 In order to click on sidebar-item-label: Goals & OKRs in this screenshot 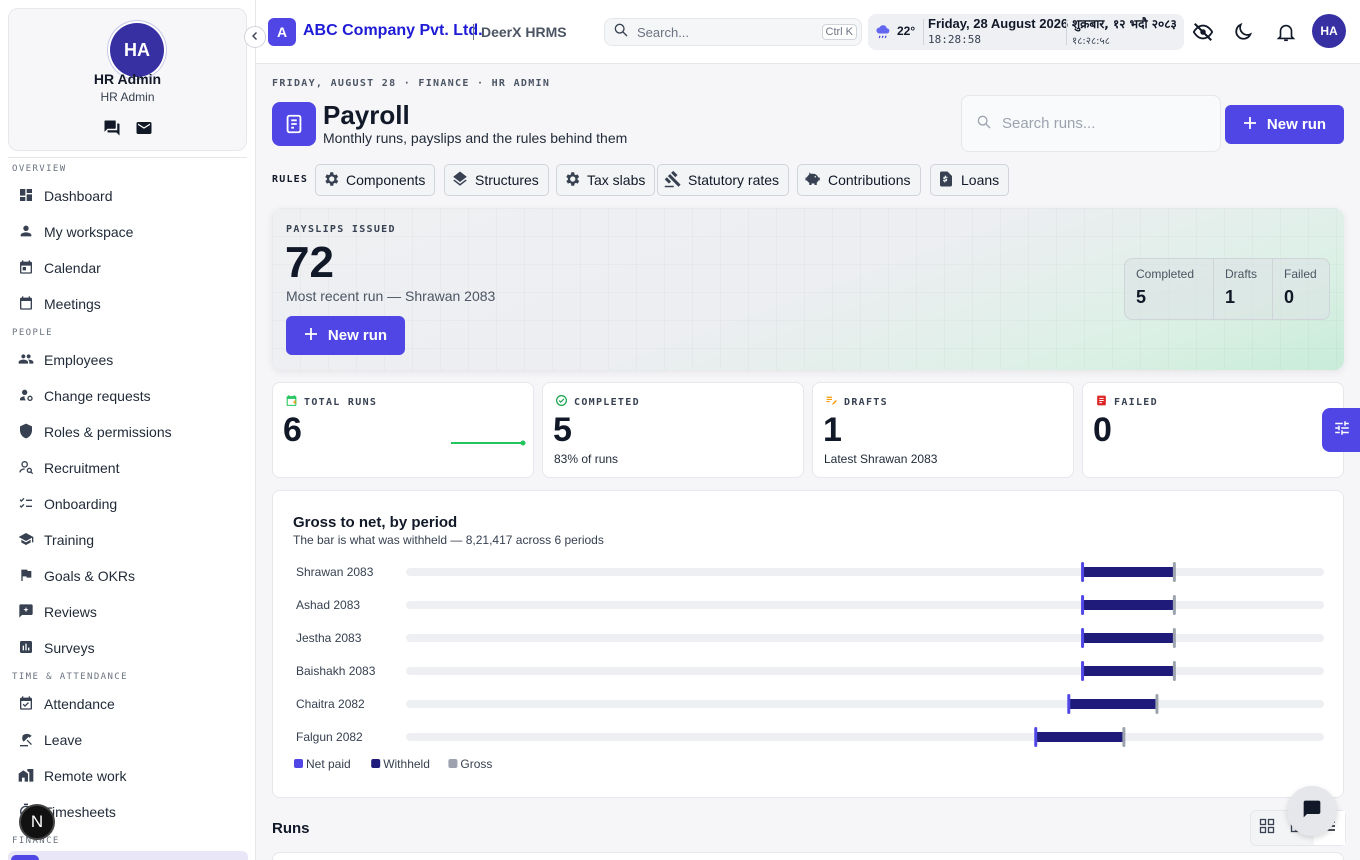, I will do `click(90, 576)`.